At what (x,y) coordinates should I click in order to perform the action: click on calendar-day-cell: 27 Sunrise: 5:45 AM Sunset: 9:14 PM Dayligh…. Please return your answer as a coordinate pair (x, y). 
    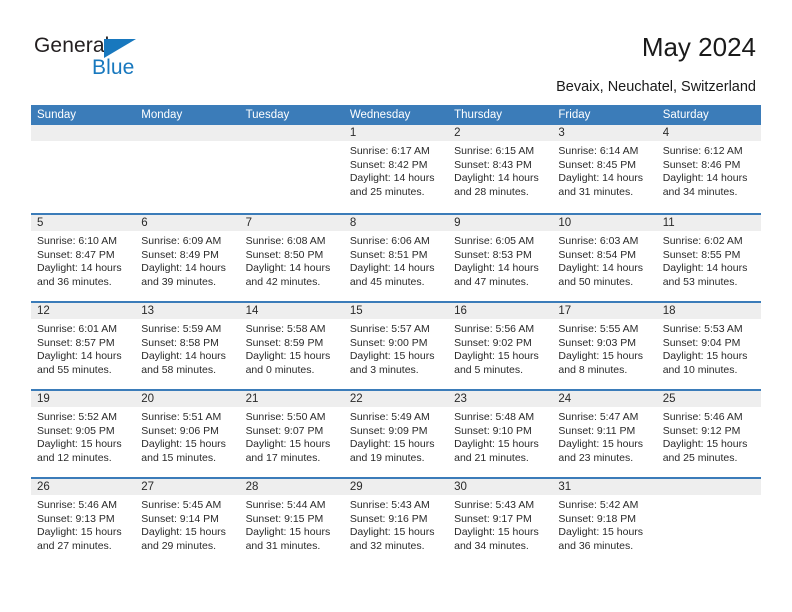
    Looking at the image, I should click on (187, 522).